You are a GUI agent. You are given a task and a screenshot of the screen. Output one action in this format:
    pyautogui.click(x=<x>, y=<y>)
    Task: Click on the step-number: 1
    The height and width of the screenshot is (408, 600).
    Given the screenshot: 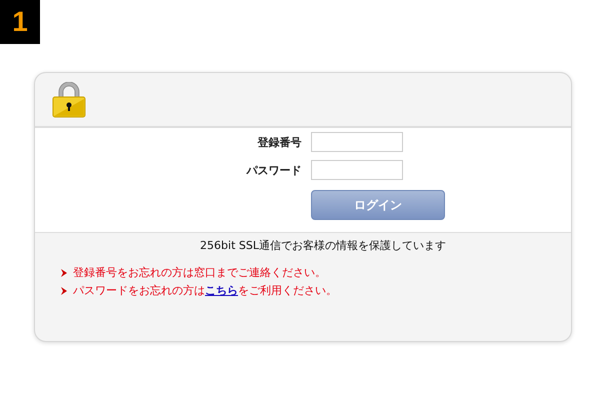 What is the action you would take?
    pyautogui.click(x=20, y=22)
    